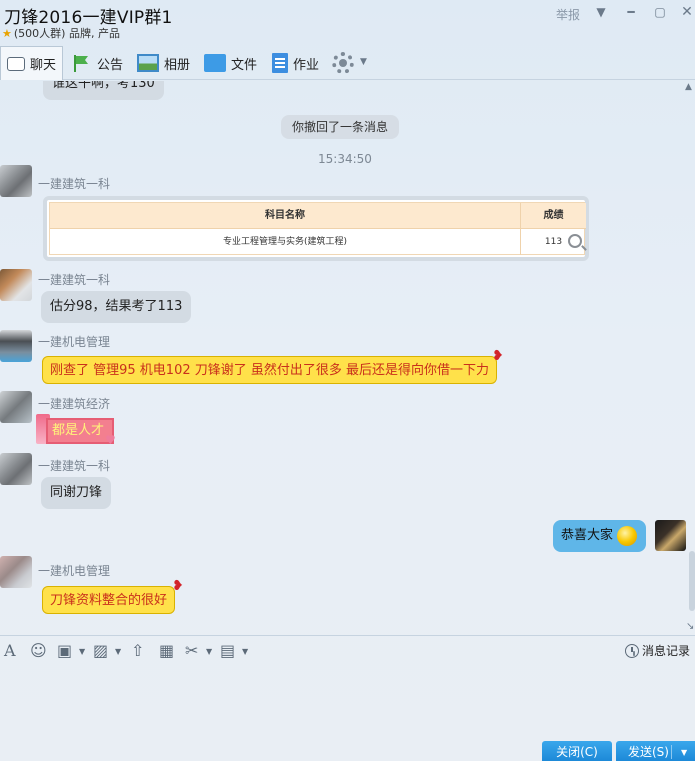 The width and height of the screenshot is (695, 761). Describe the element at coordinates (137, 651) in the screenshot. I see `upload-icon: ⇧` at that location.